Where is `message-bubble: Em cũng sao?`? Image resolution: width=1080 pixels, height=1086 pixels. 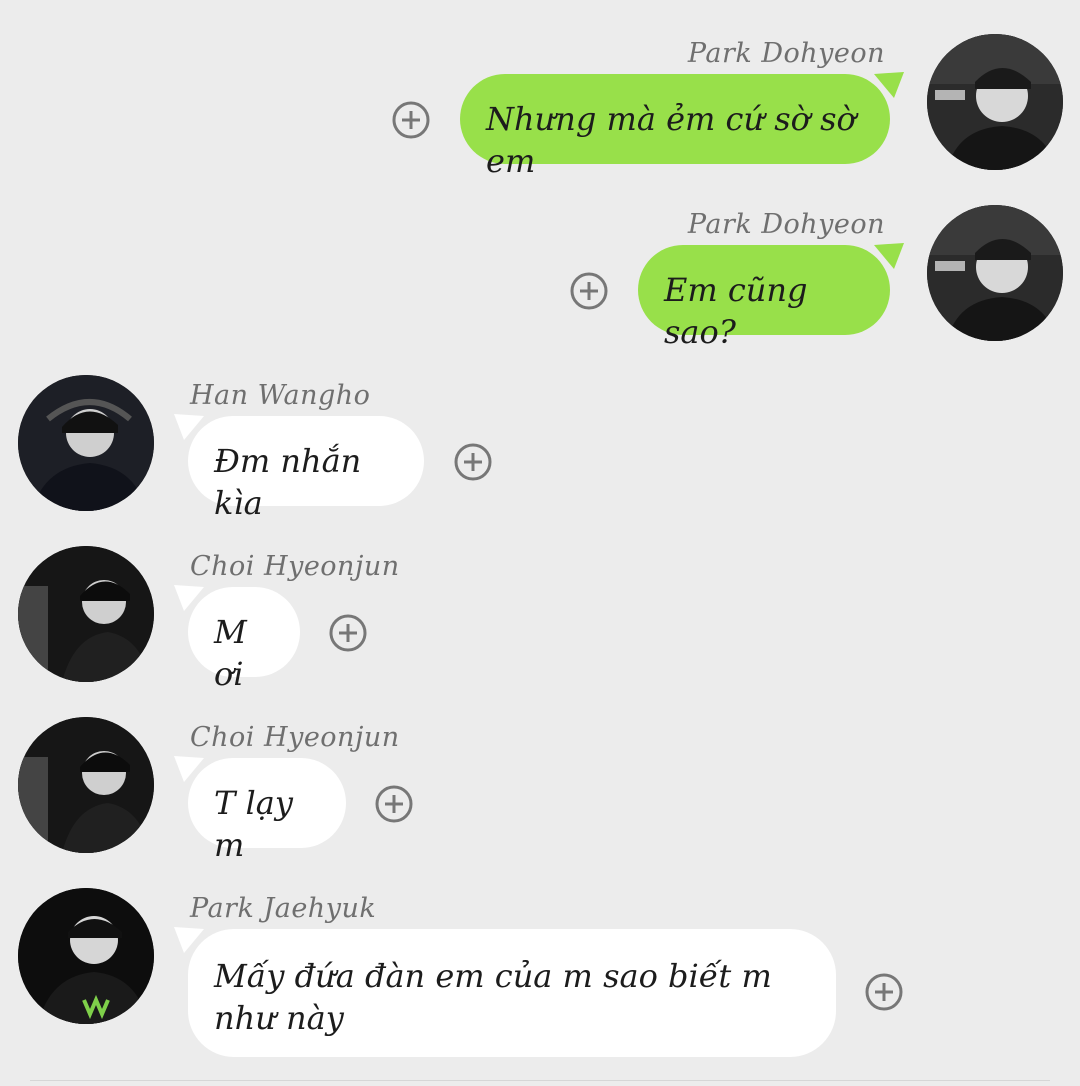 message-bubble: Em cũng sao? is located at coordinates (771, 297).